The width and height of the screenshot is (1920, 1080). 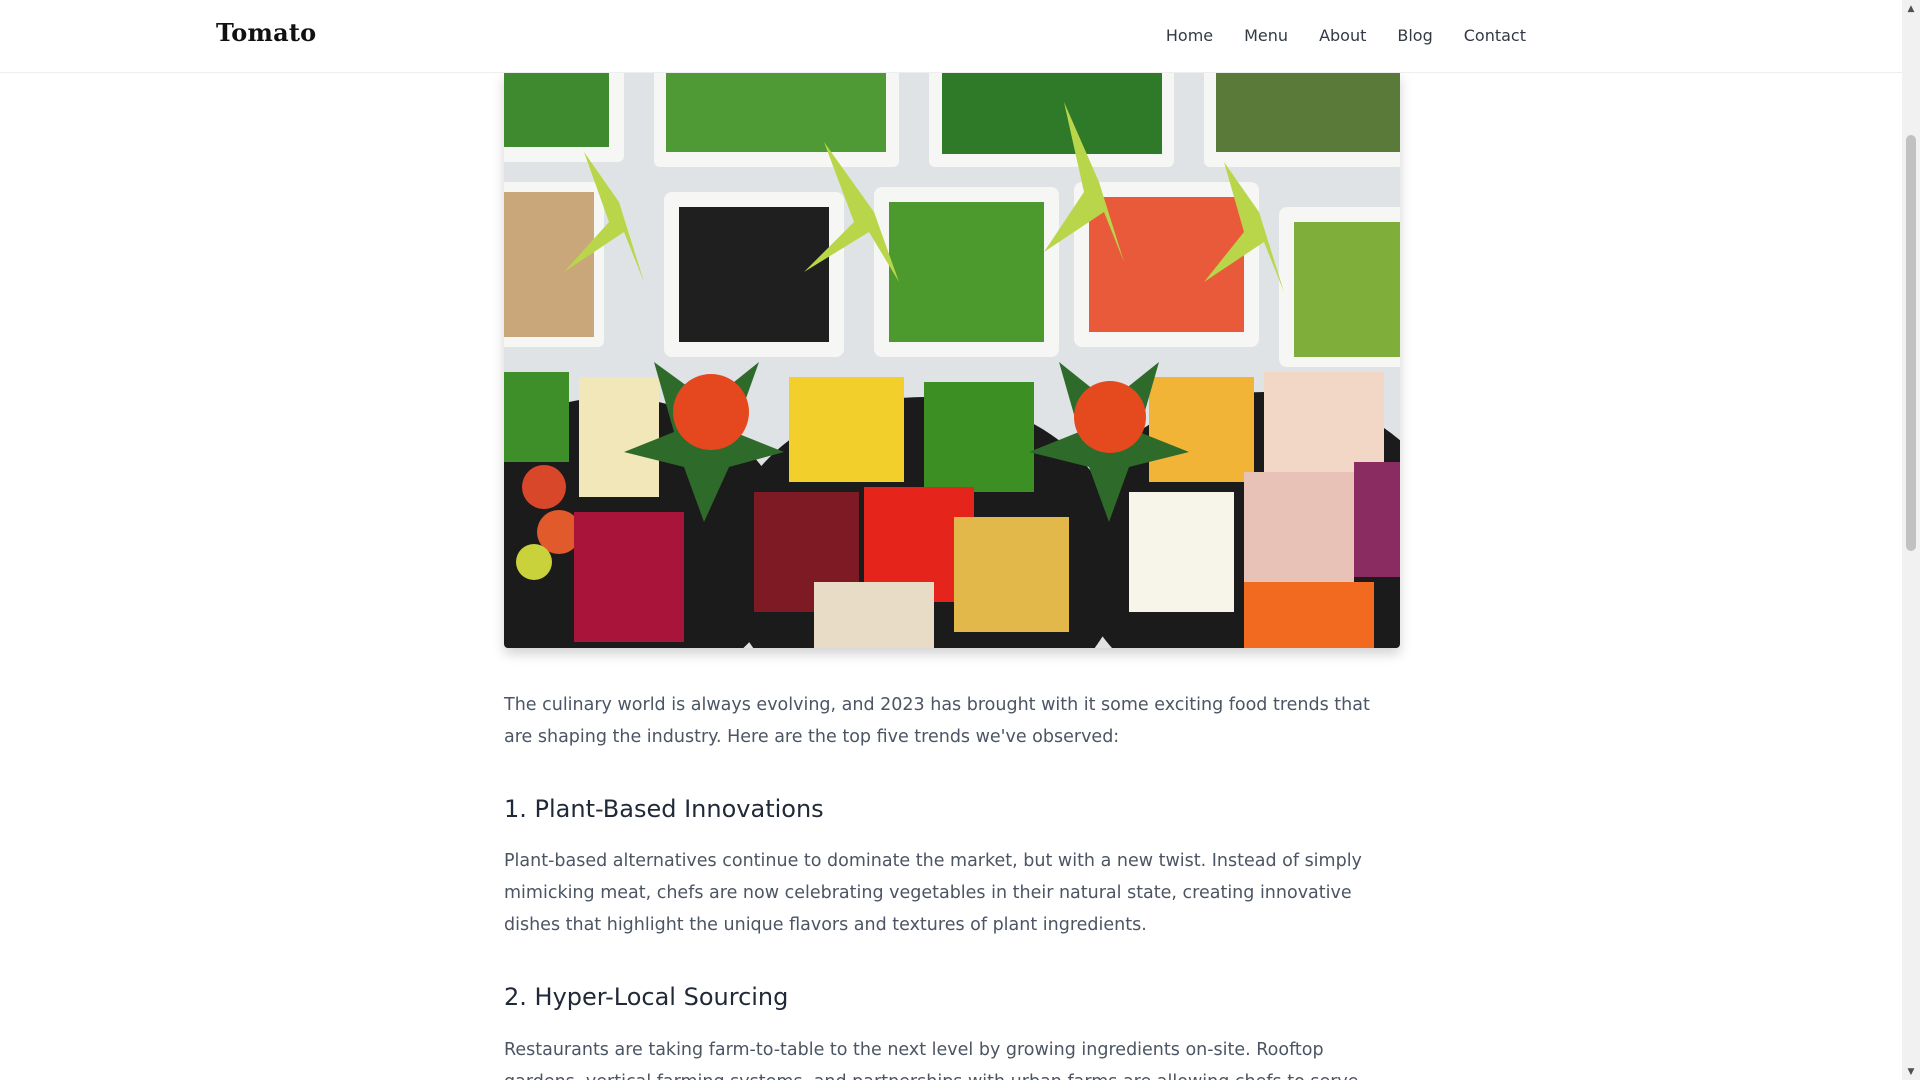 What do you see at coordinates (1189, 35) in the screenshot?
I see `nav-home: Home` at bounding box center [1189, 35].